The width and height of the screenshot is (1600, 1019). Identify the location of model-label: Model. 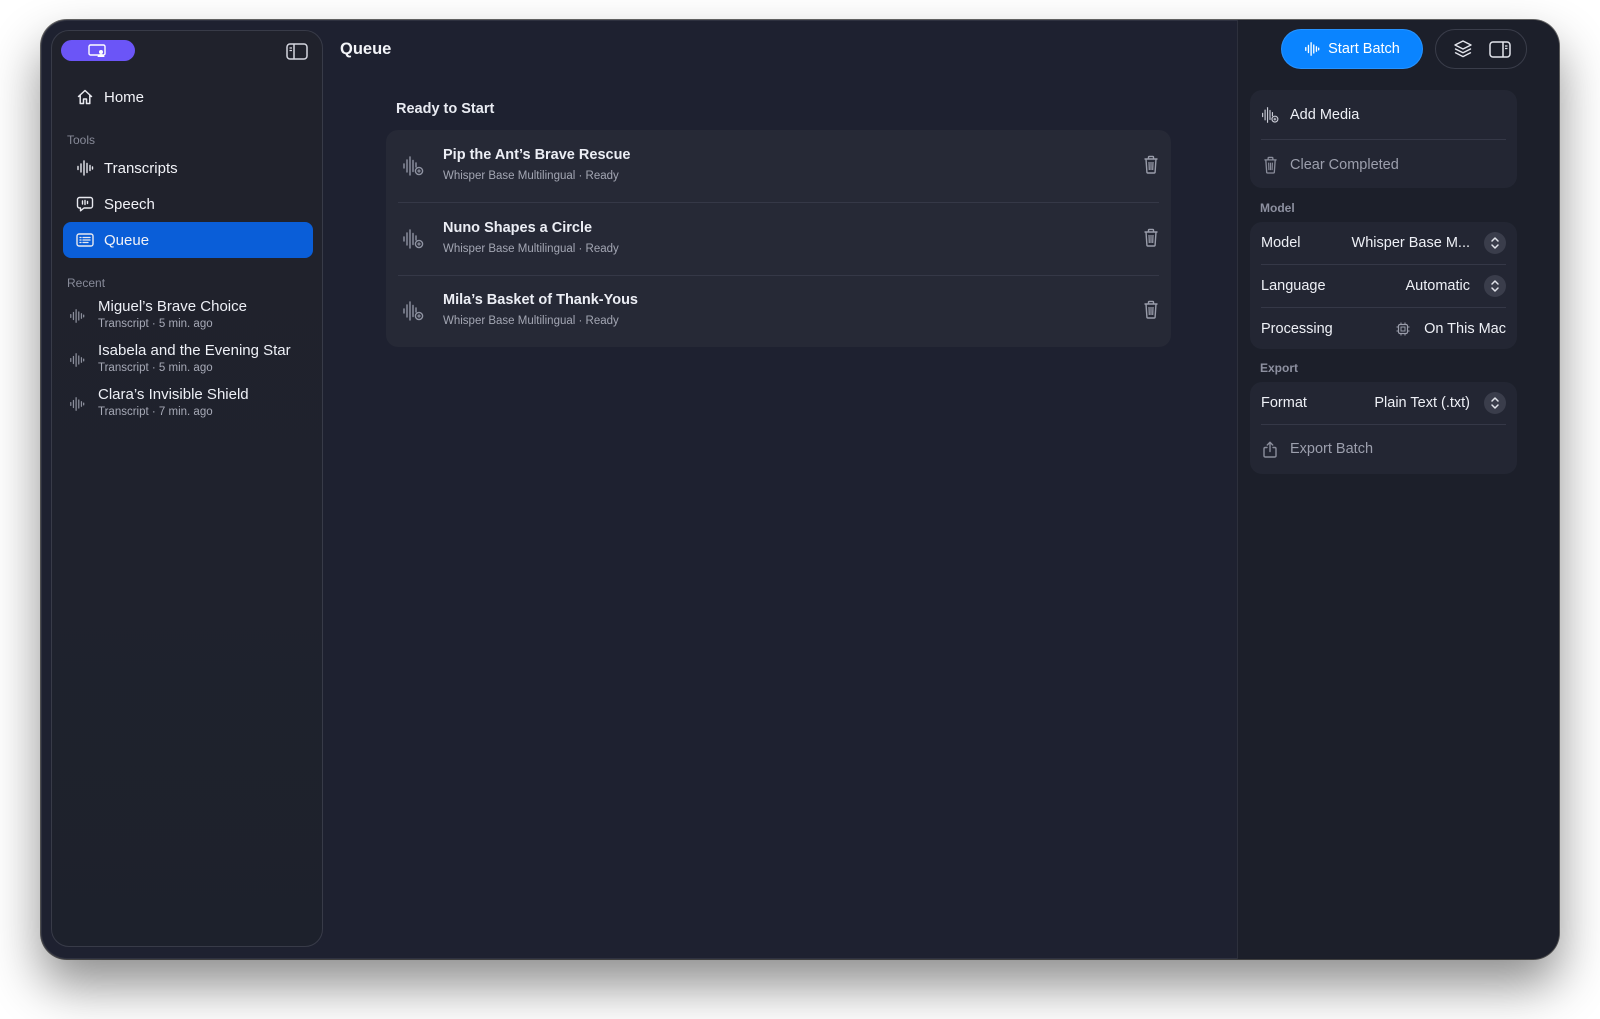
(1281, 243).